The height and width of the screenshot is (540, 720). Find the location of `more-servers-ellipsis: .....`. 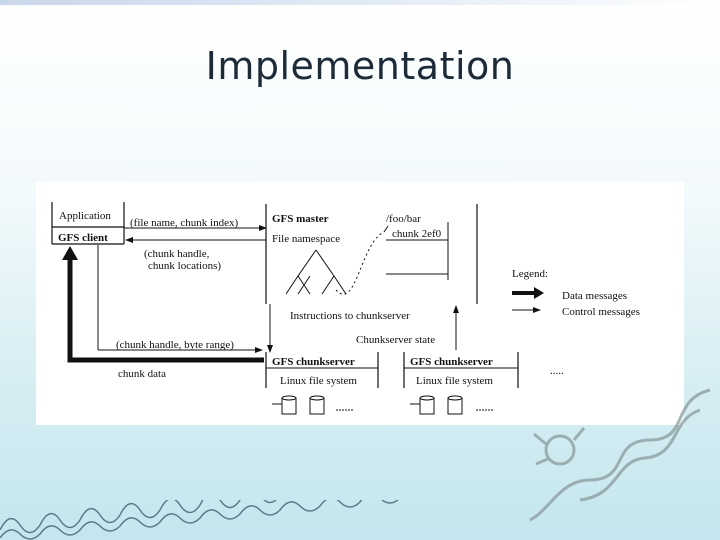

more-servers-ellipsis: ..... is located at coordinates (557, 371).